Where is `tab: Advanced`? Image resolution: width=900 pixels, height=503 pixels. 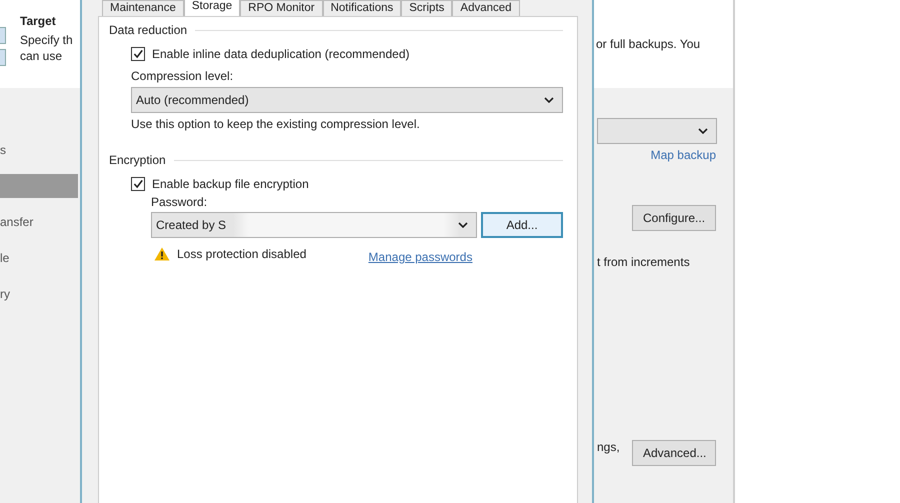
tab: Advanced is located at coordinates (486, 8).